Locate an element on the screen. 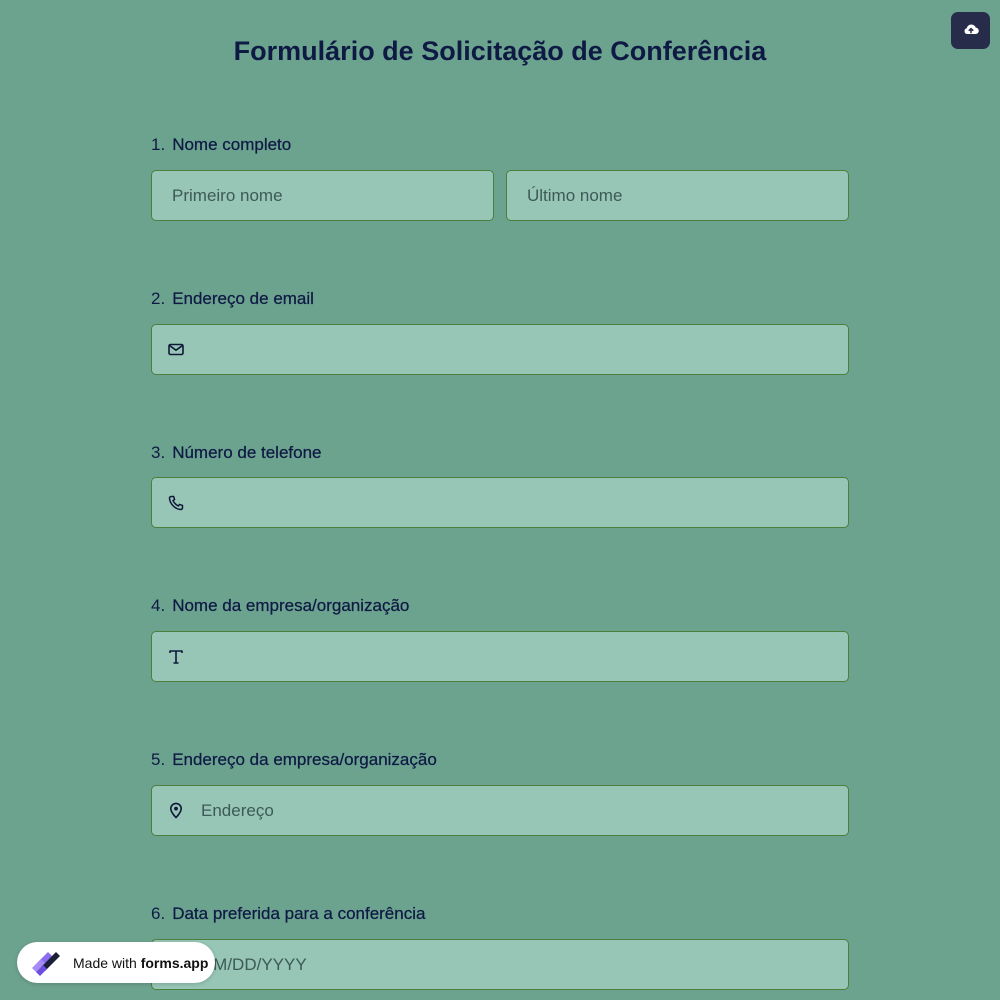  question-label-preferred-date: 6. Data preferida para a conferência is located at coordinates (288, 914).